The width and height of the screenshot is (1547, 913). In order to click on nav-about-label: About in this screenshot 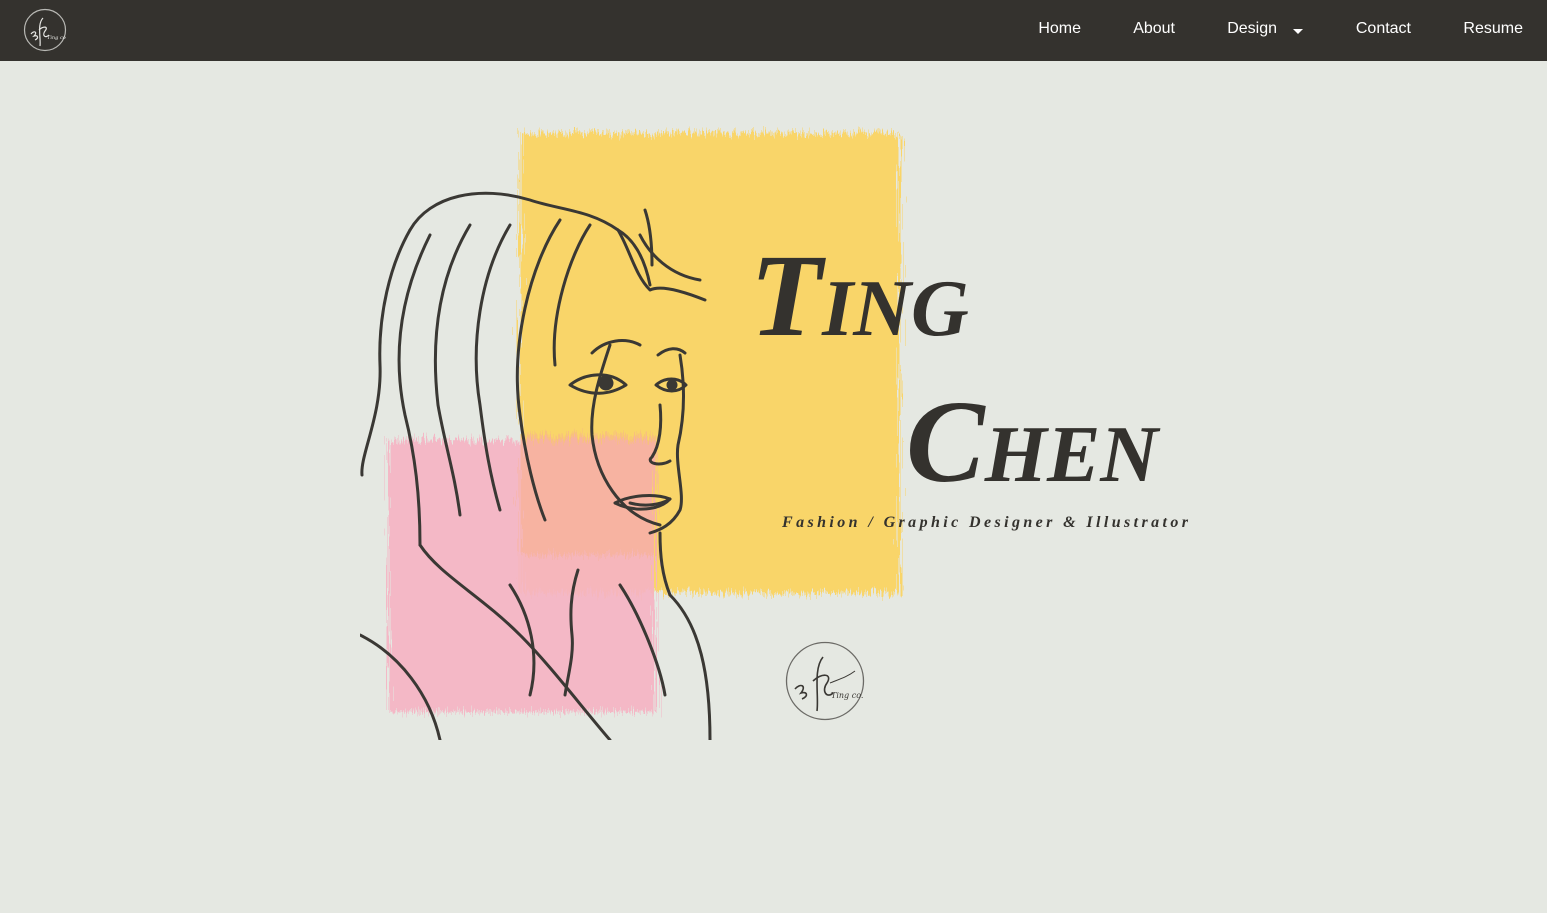, I will do `click(1154, 28)`.